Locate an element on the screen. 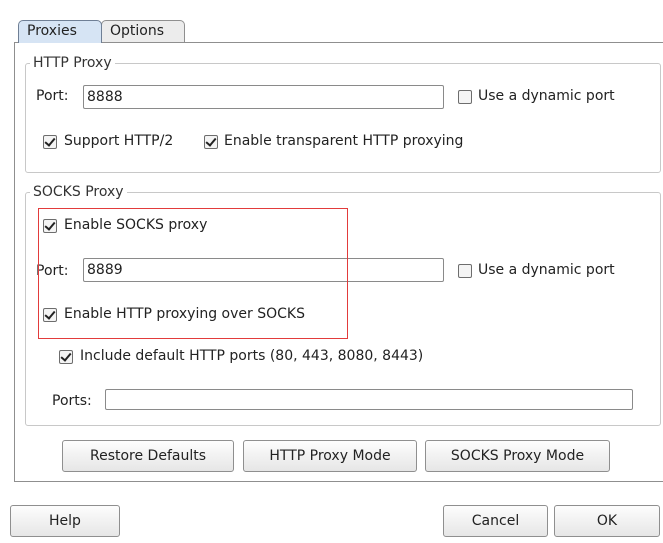  http-proxy-mode-button: HTTP Proxy Mode is located at coordinates (330, 456).